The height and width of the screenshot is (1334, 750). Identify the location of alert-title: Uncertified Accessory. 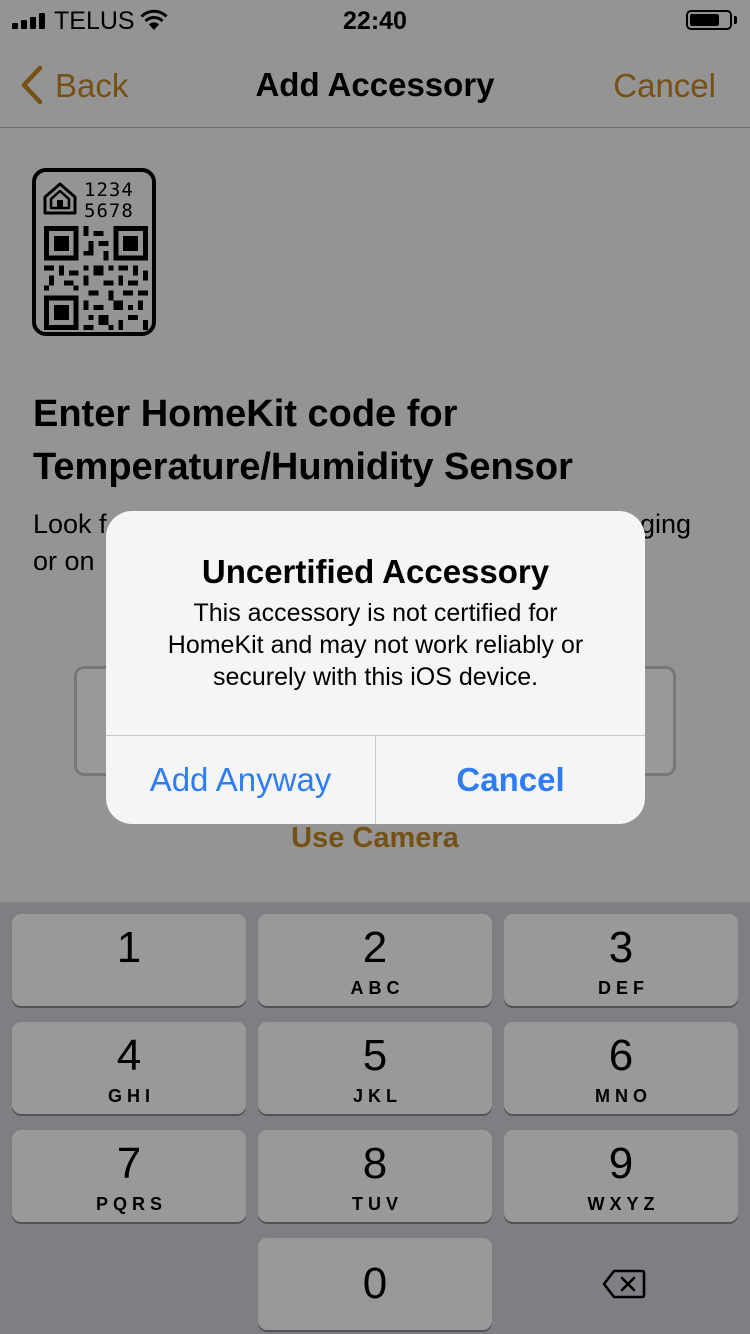
(375, 571).